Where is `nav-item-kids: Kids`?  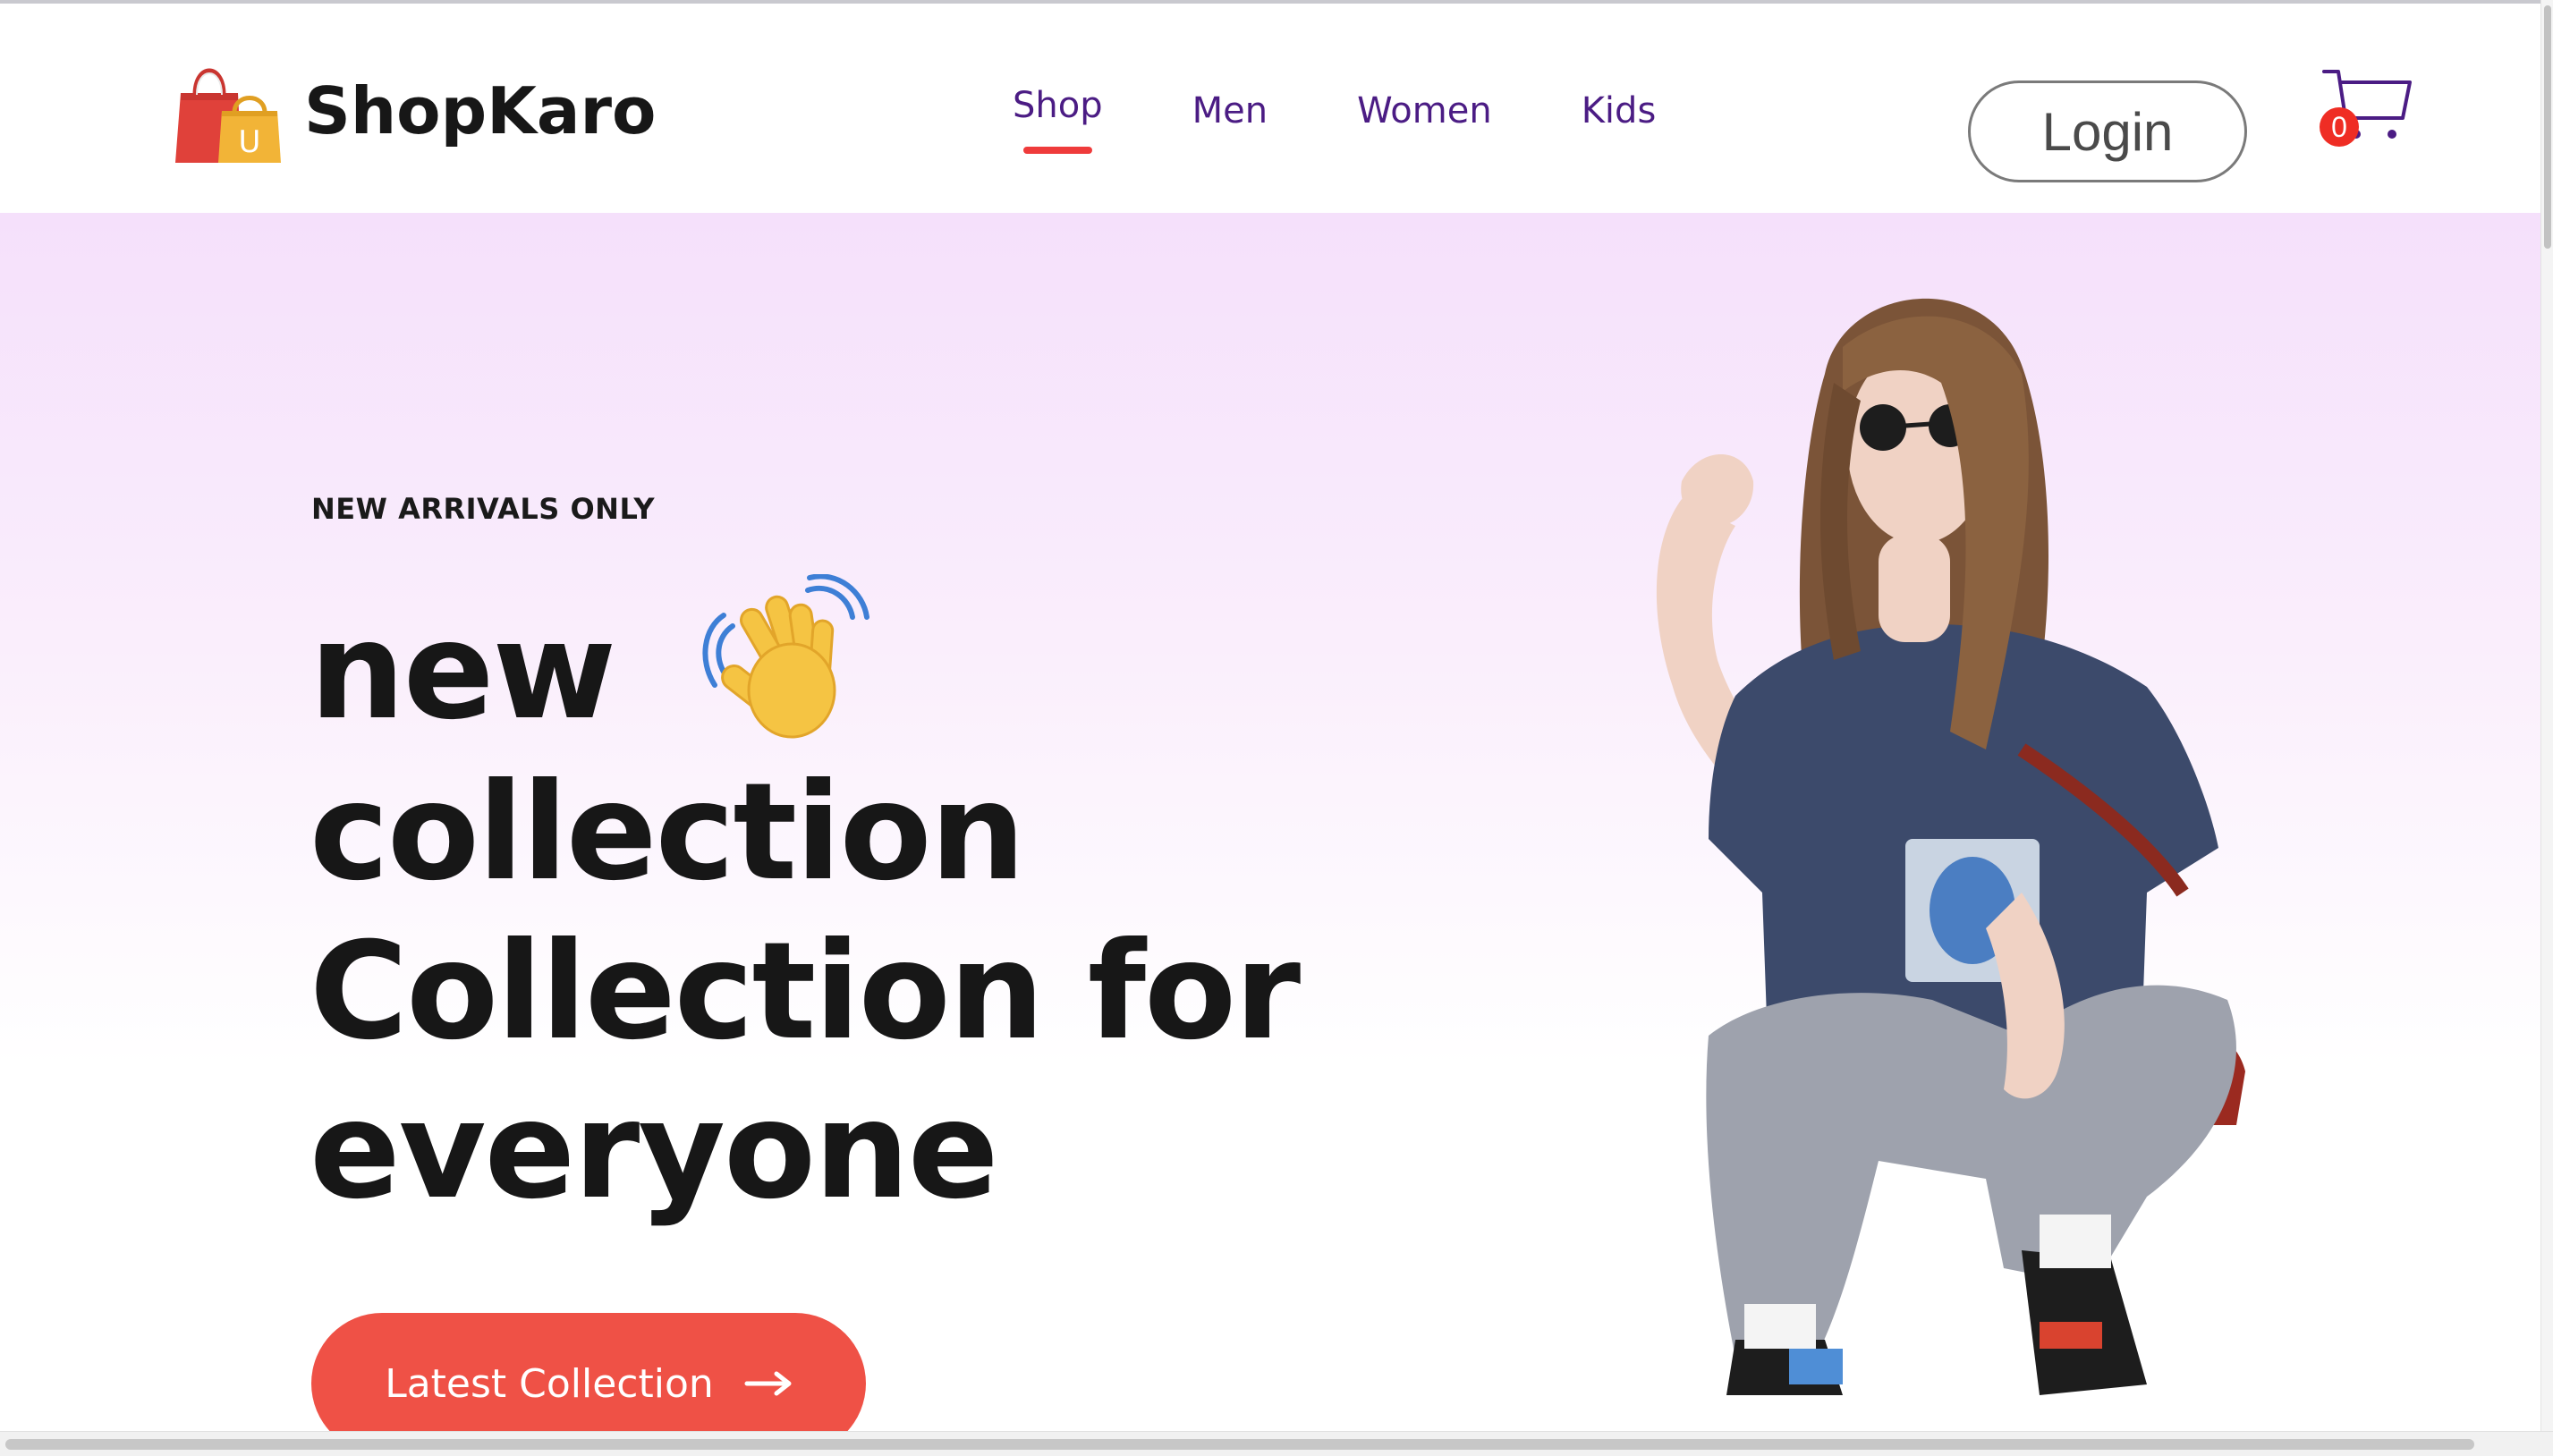 nav-item-kids: Kids is located at coordinates (1620, 115).